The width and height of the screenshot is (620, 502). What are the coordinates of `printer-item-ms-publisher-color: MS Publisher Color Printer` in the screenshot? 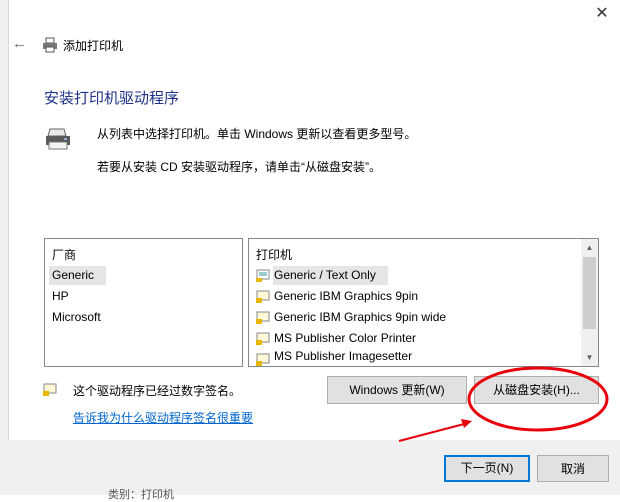 It's located at (345, 338).